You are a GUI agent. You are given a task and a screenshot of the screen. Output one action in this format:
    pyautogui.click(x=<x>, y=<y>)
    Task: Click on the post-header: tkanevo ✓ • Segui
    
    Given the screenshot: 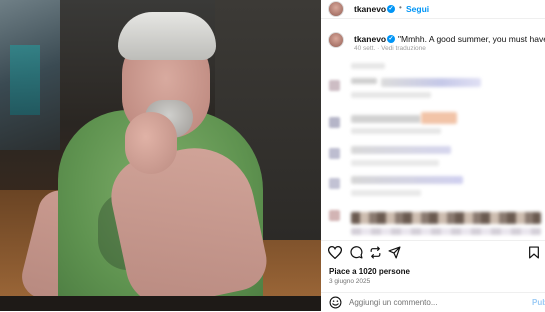 What is the action you would take?
    pyautogui.click(x=433, y=9)
    